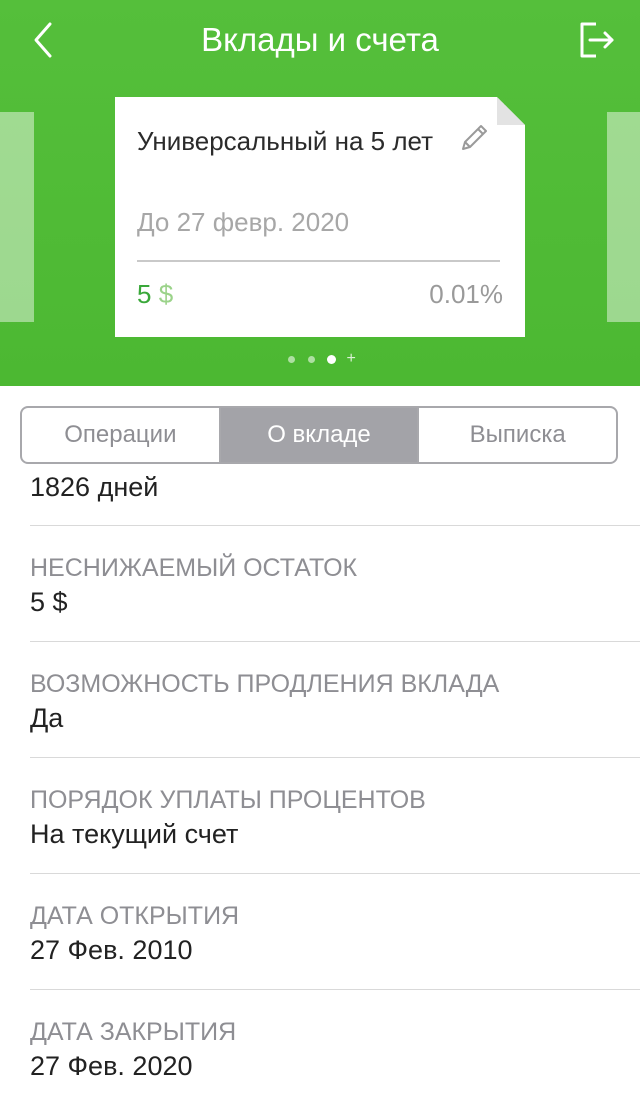  Describe the element at coordinates (166, 294) in the screenshot. I see `amount-currency: $` at that location.